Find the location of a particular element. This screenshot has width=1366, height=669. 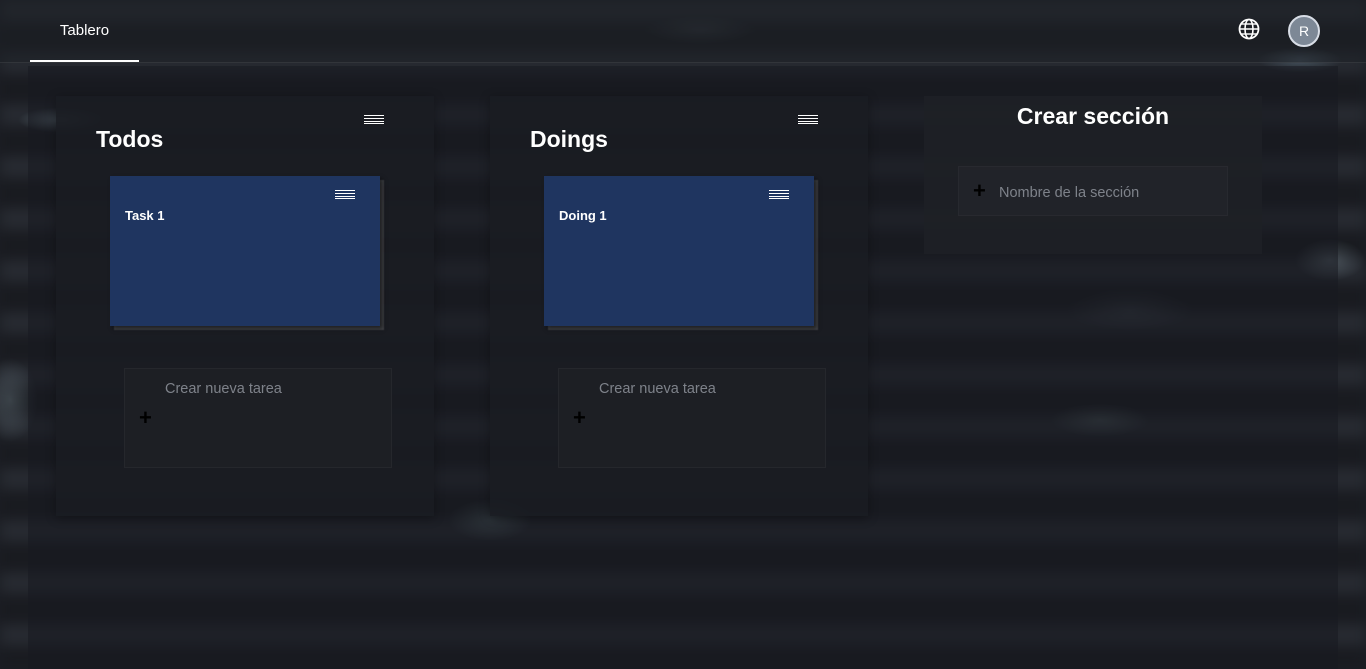

section-title: Doings is located at coordinates (569, 139).